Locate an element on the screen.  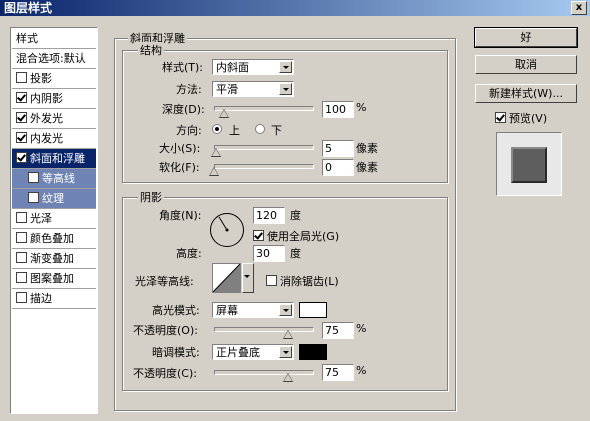
sidebar-item-label: 内阴影 is located at coordinates (46, 98).